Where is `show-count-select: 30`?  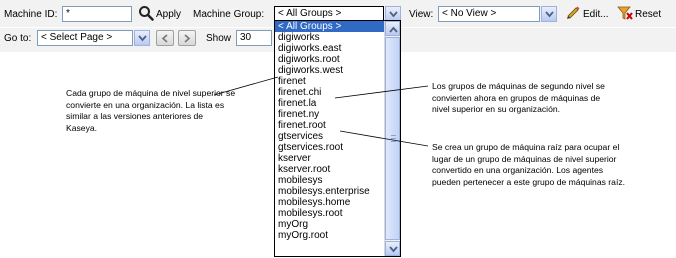 show-count-select: 30 is located at coordinates (254, 38).